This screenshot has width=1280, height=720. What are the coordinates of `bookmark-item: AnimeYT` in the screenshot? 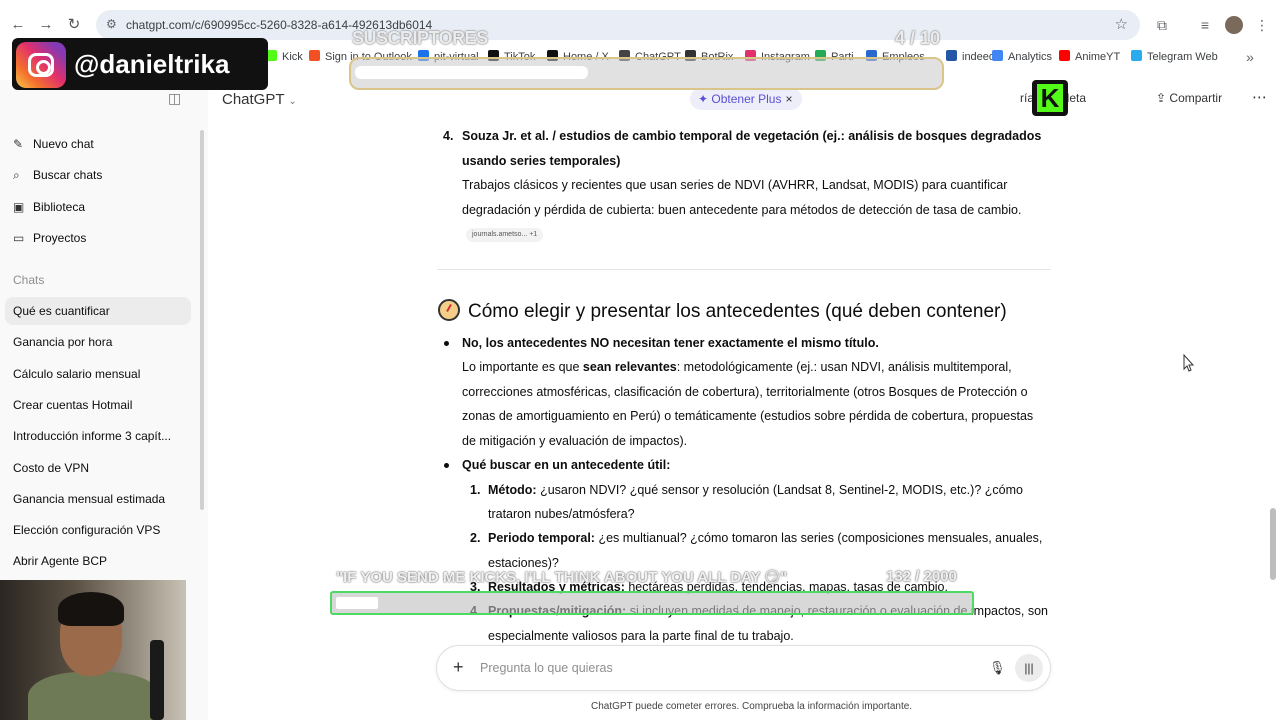 It's located at (1089, 56).